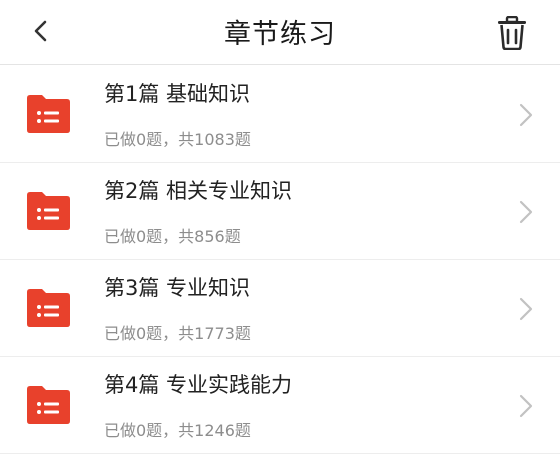  Describe the element at coordinates (177, 139) in the screenshot. I see `chapter-progress: 已做0题，共1083题` at that location.